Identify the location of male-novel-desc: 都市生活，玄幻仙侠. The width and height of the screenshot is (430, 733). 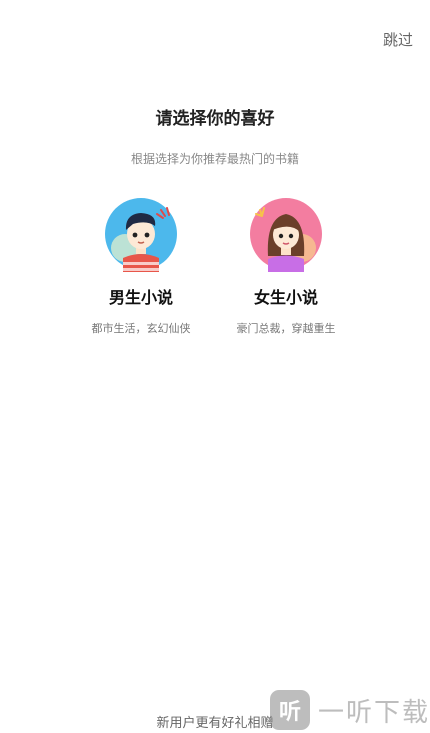
(141, 328).